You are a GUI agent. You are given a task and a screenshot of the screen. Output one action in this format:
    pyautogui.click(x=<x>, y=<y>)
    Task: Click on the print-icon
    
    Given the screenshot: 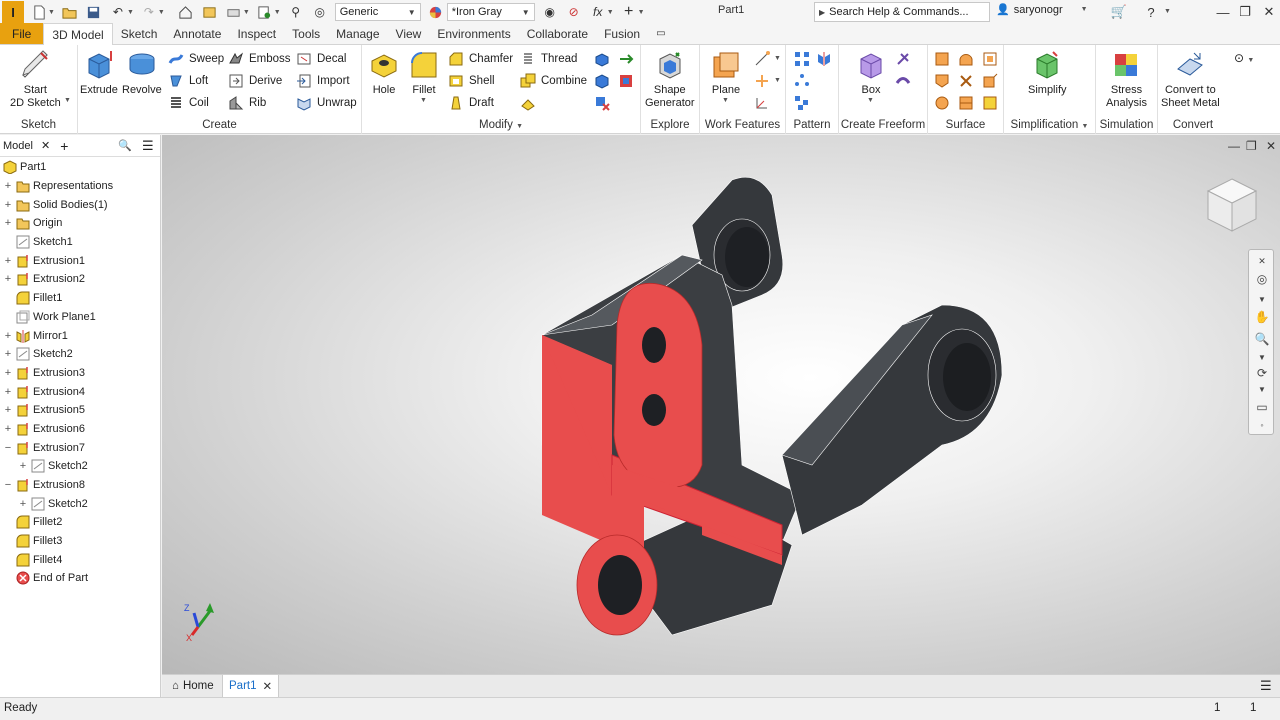 What is the action you would take?
    pyautogui.click(x=234, y=12)
    